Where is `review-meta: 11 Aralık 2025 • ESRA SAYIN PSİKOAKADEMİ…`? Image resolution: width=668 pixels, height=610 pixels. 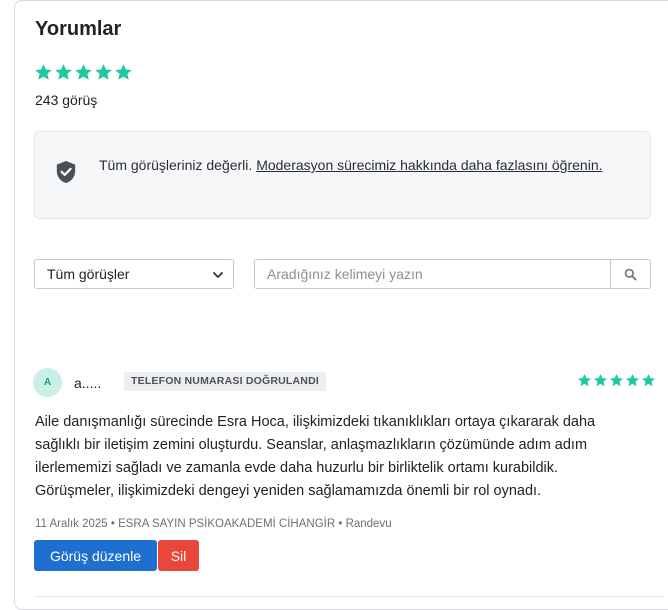
review-meta: 11 Aralık 2025 • ESRA SAYIN PSİKOAKADEMİ… is located at coordinates (213, 524).